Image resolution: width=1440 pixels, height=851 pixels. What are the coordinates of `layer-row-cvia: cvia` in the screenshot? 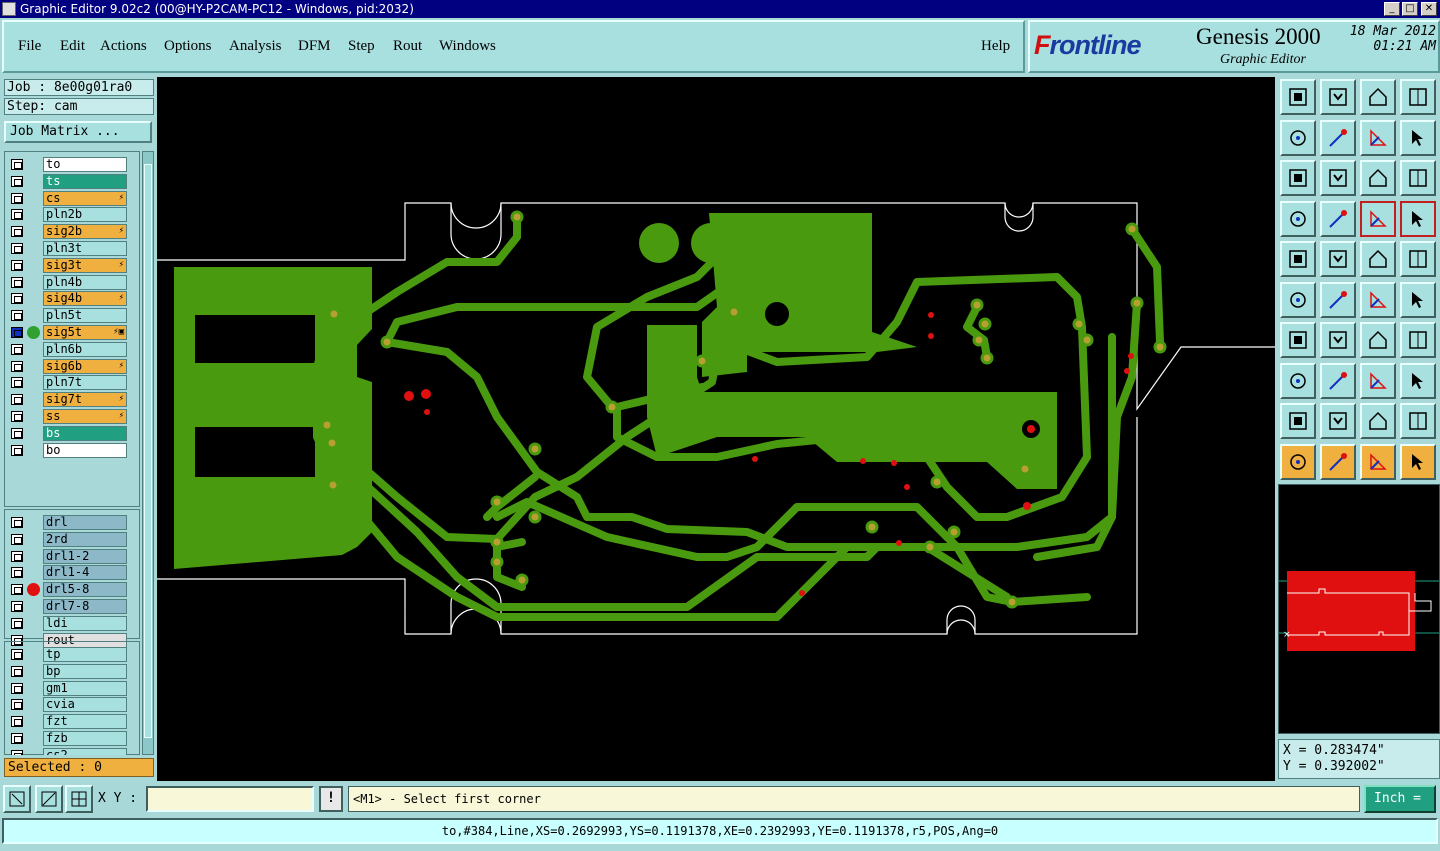 It's located at (73, 705).